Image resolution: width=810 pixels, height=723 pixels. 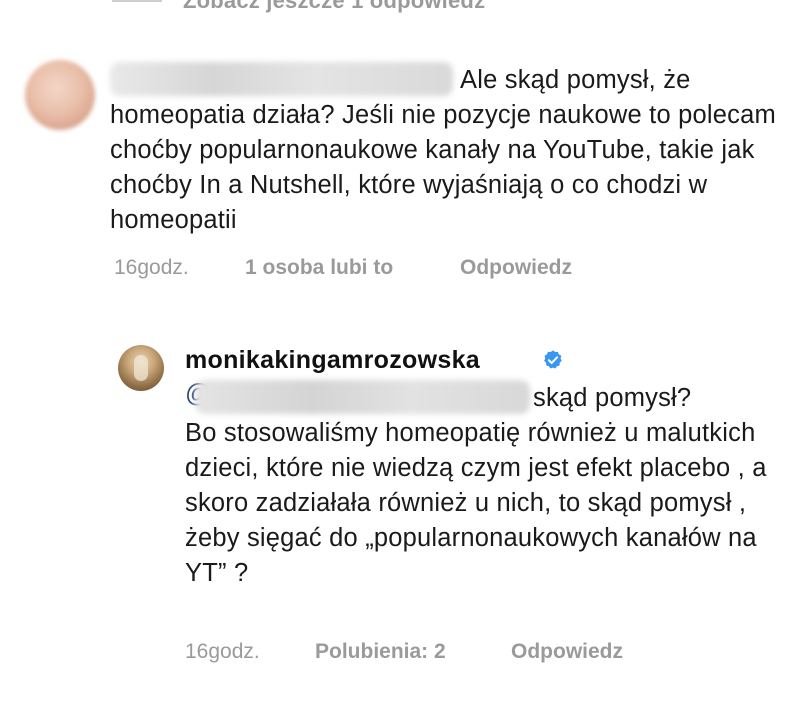 What do you see at coordinates (516, 268) in the screenshot?
I see `comment-reply-button: Odpowiedz` at bounding box center [516, 268].